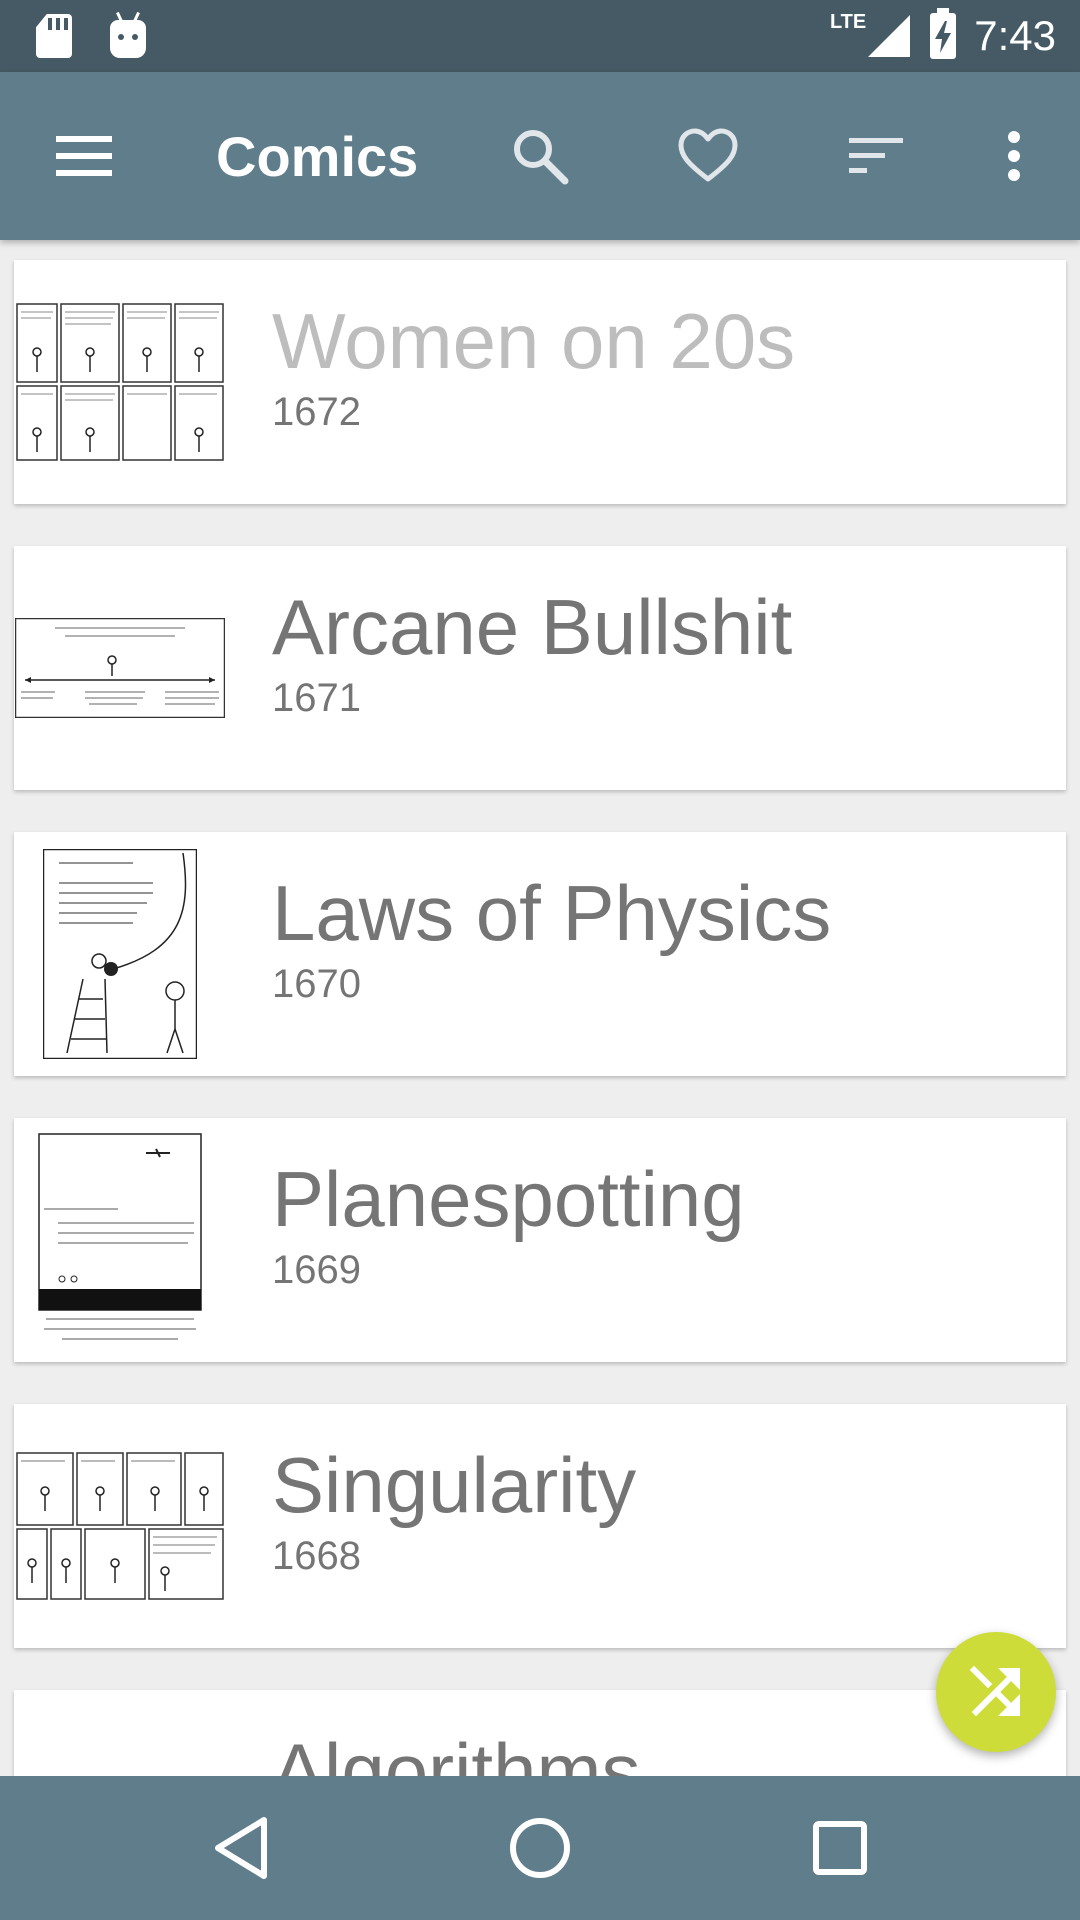  I want to click on app-bar: Comics, so click(540, 156).